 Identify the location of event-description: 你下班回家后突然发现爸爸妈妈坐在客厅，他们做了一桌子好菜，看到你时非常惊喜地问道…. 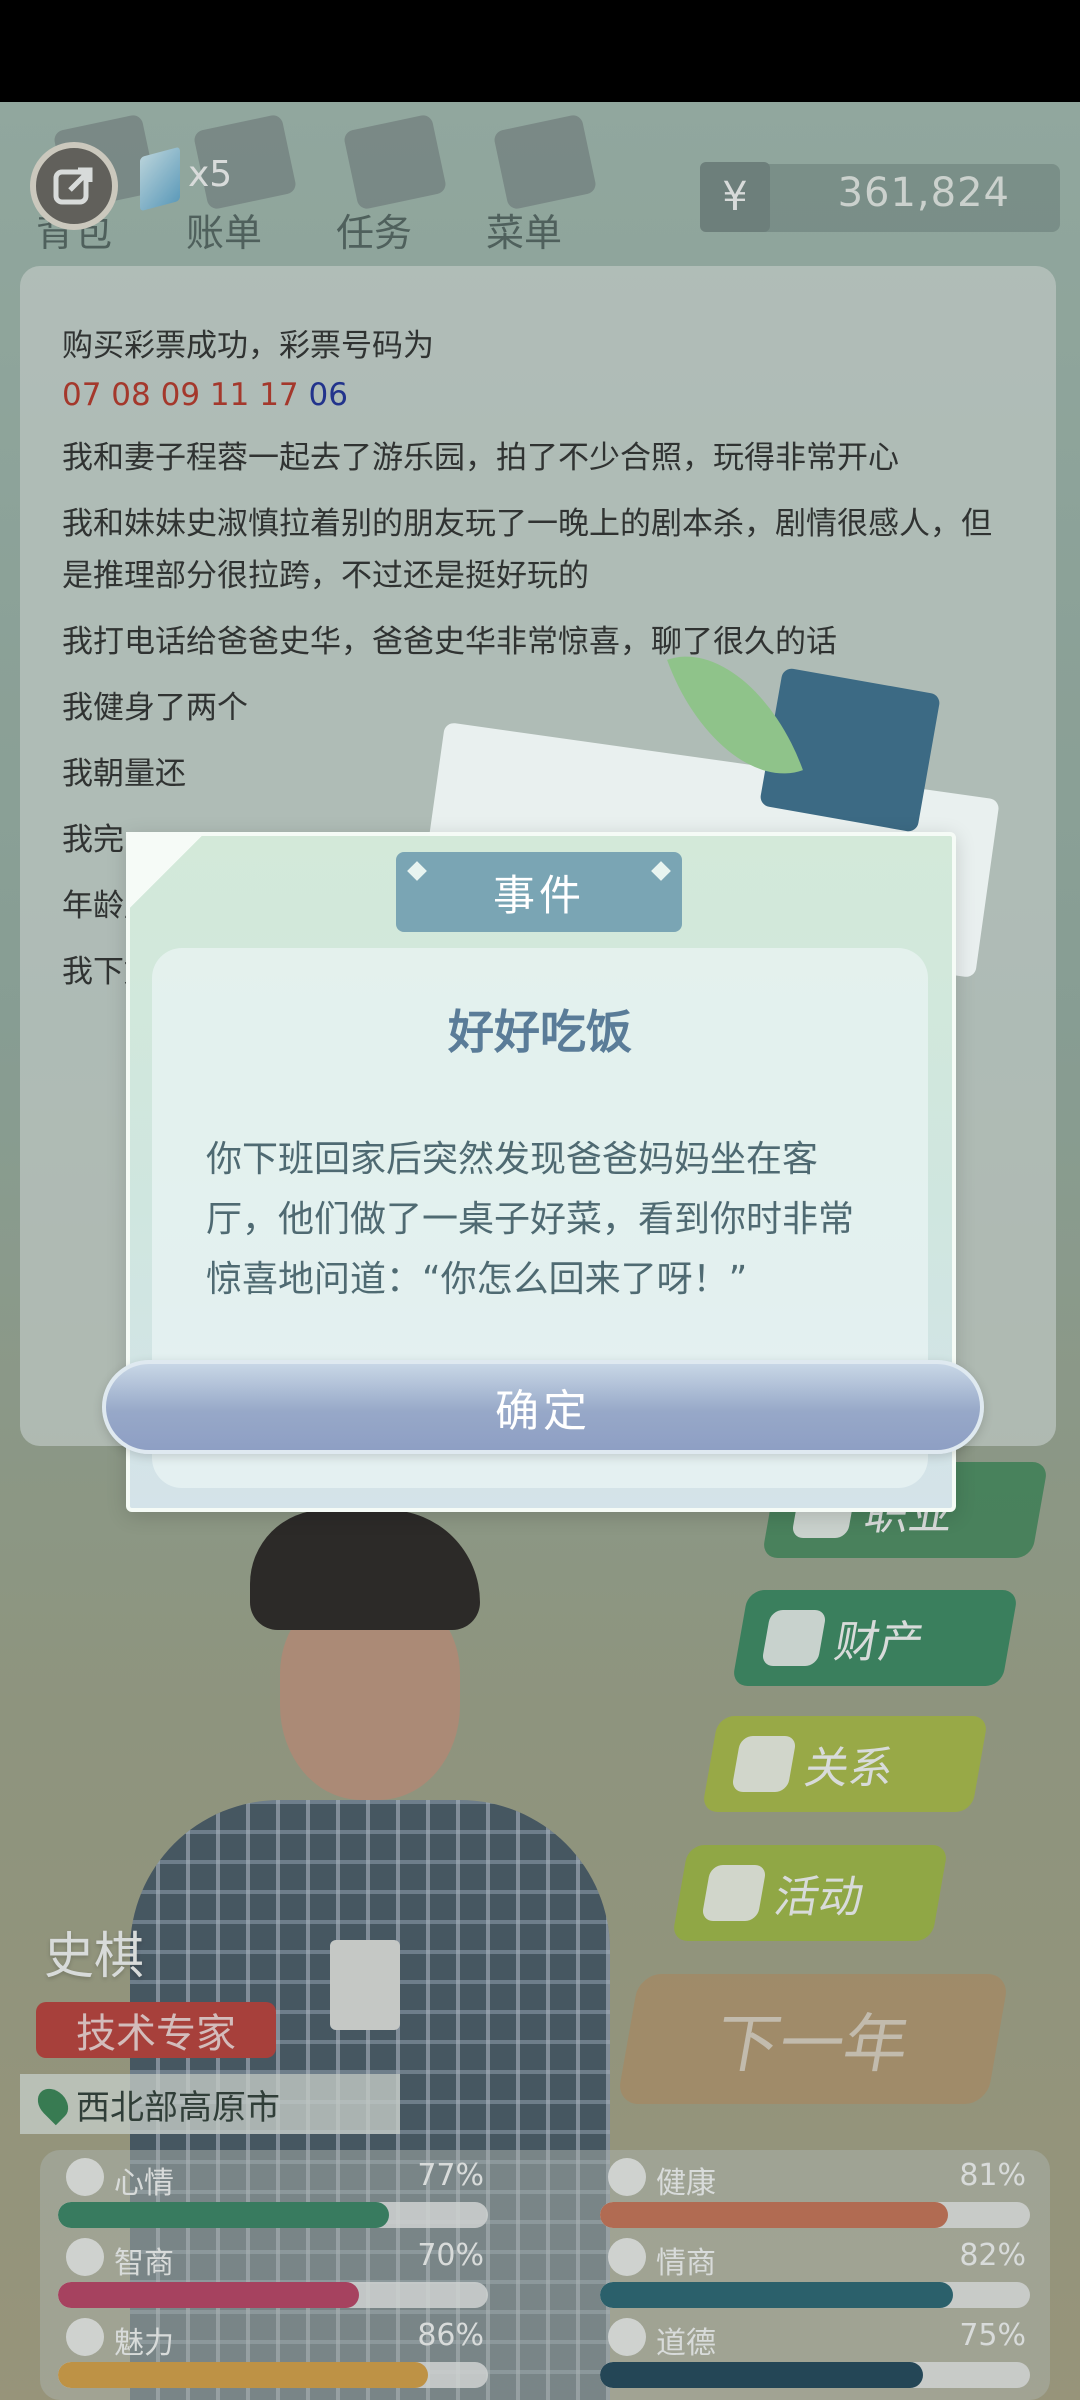
(530, 1219).